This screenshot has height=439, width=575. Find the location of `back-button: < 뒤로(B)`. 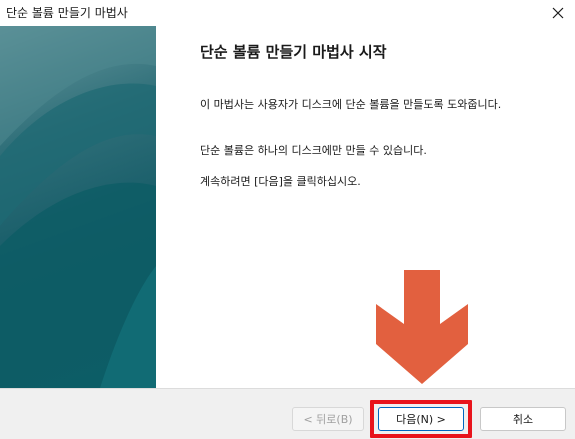

back-button: < 뒤로(B) is located at coordinates (328, 419).